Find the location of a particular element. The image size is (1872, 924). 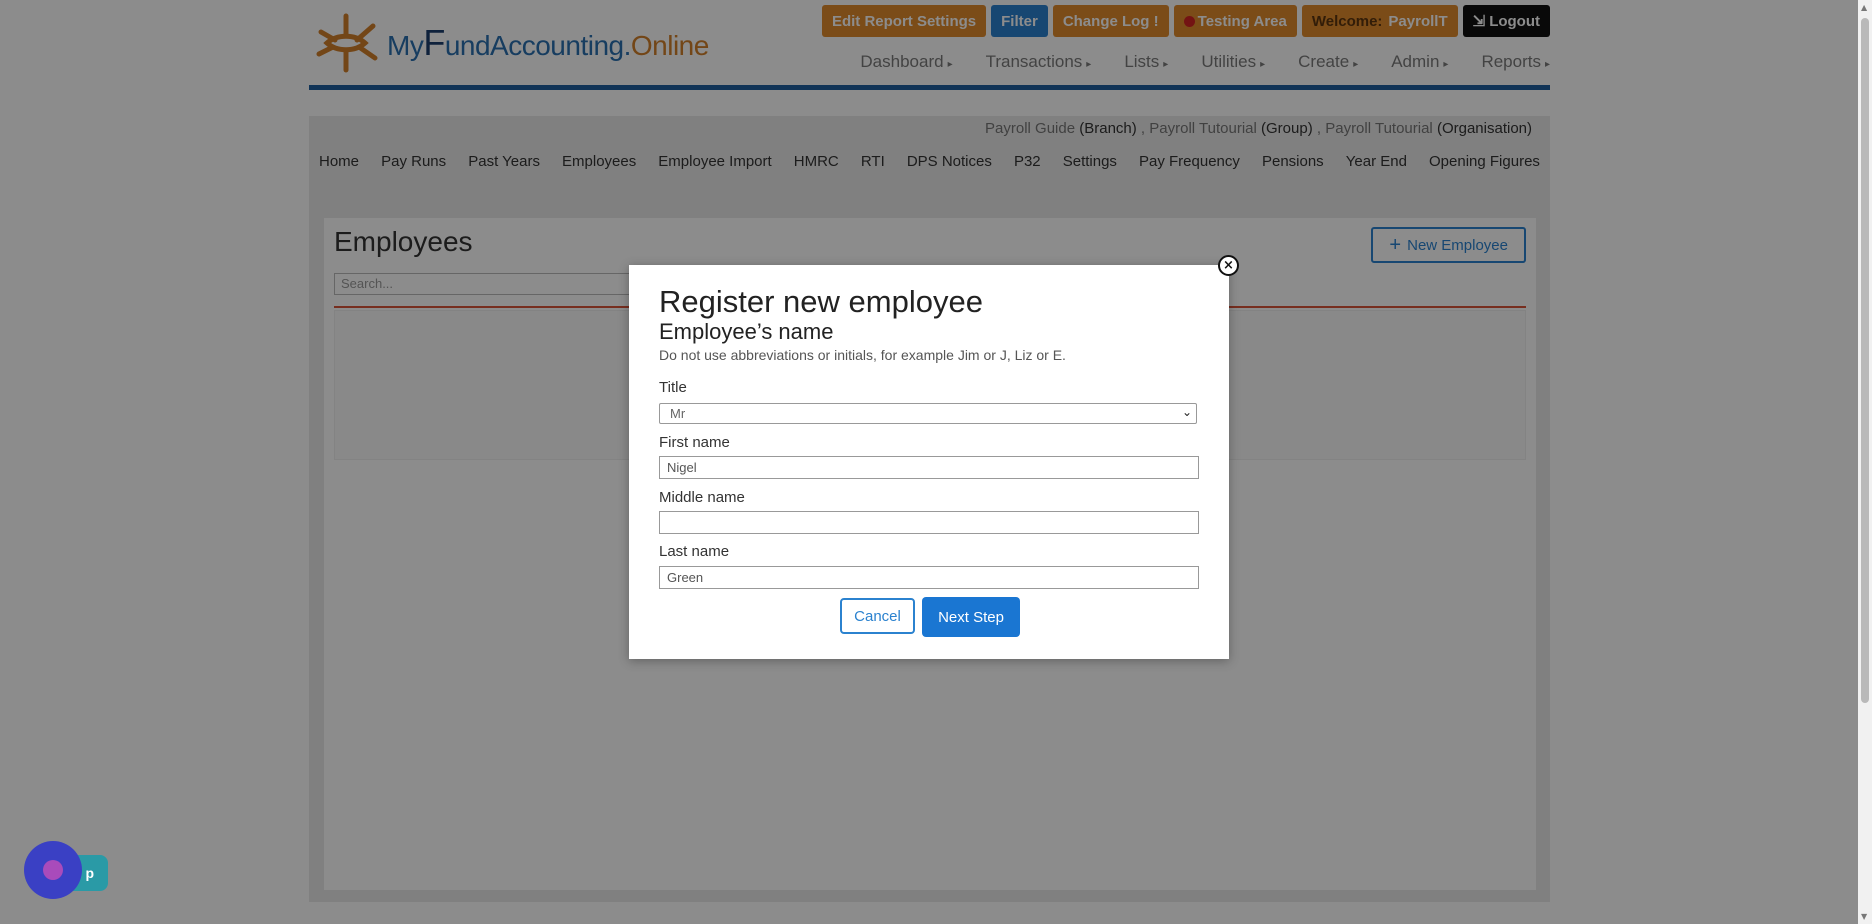

dialog-title: Register new employee is located at coordinates (821, 301).